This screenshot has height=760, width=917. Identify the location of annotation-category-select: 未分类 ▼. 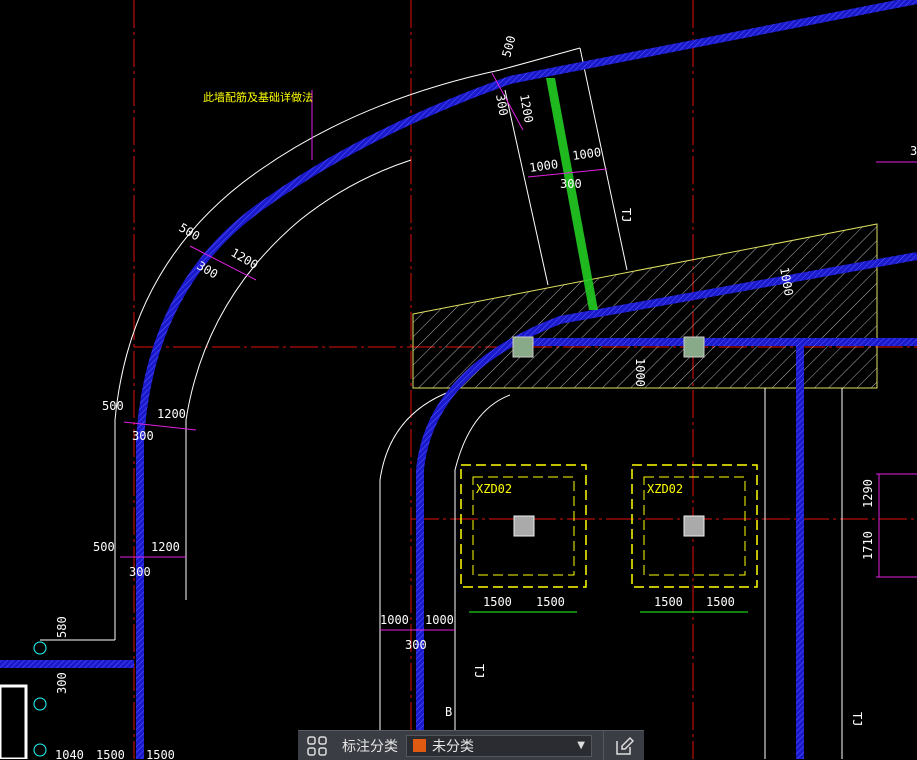
(499, 745).